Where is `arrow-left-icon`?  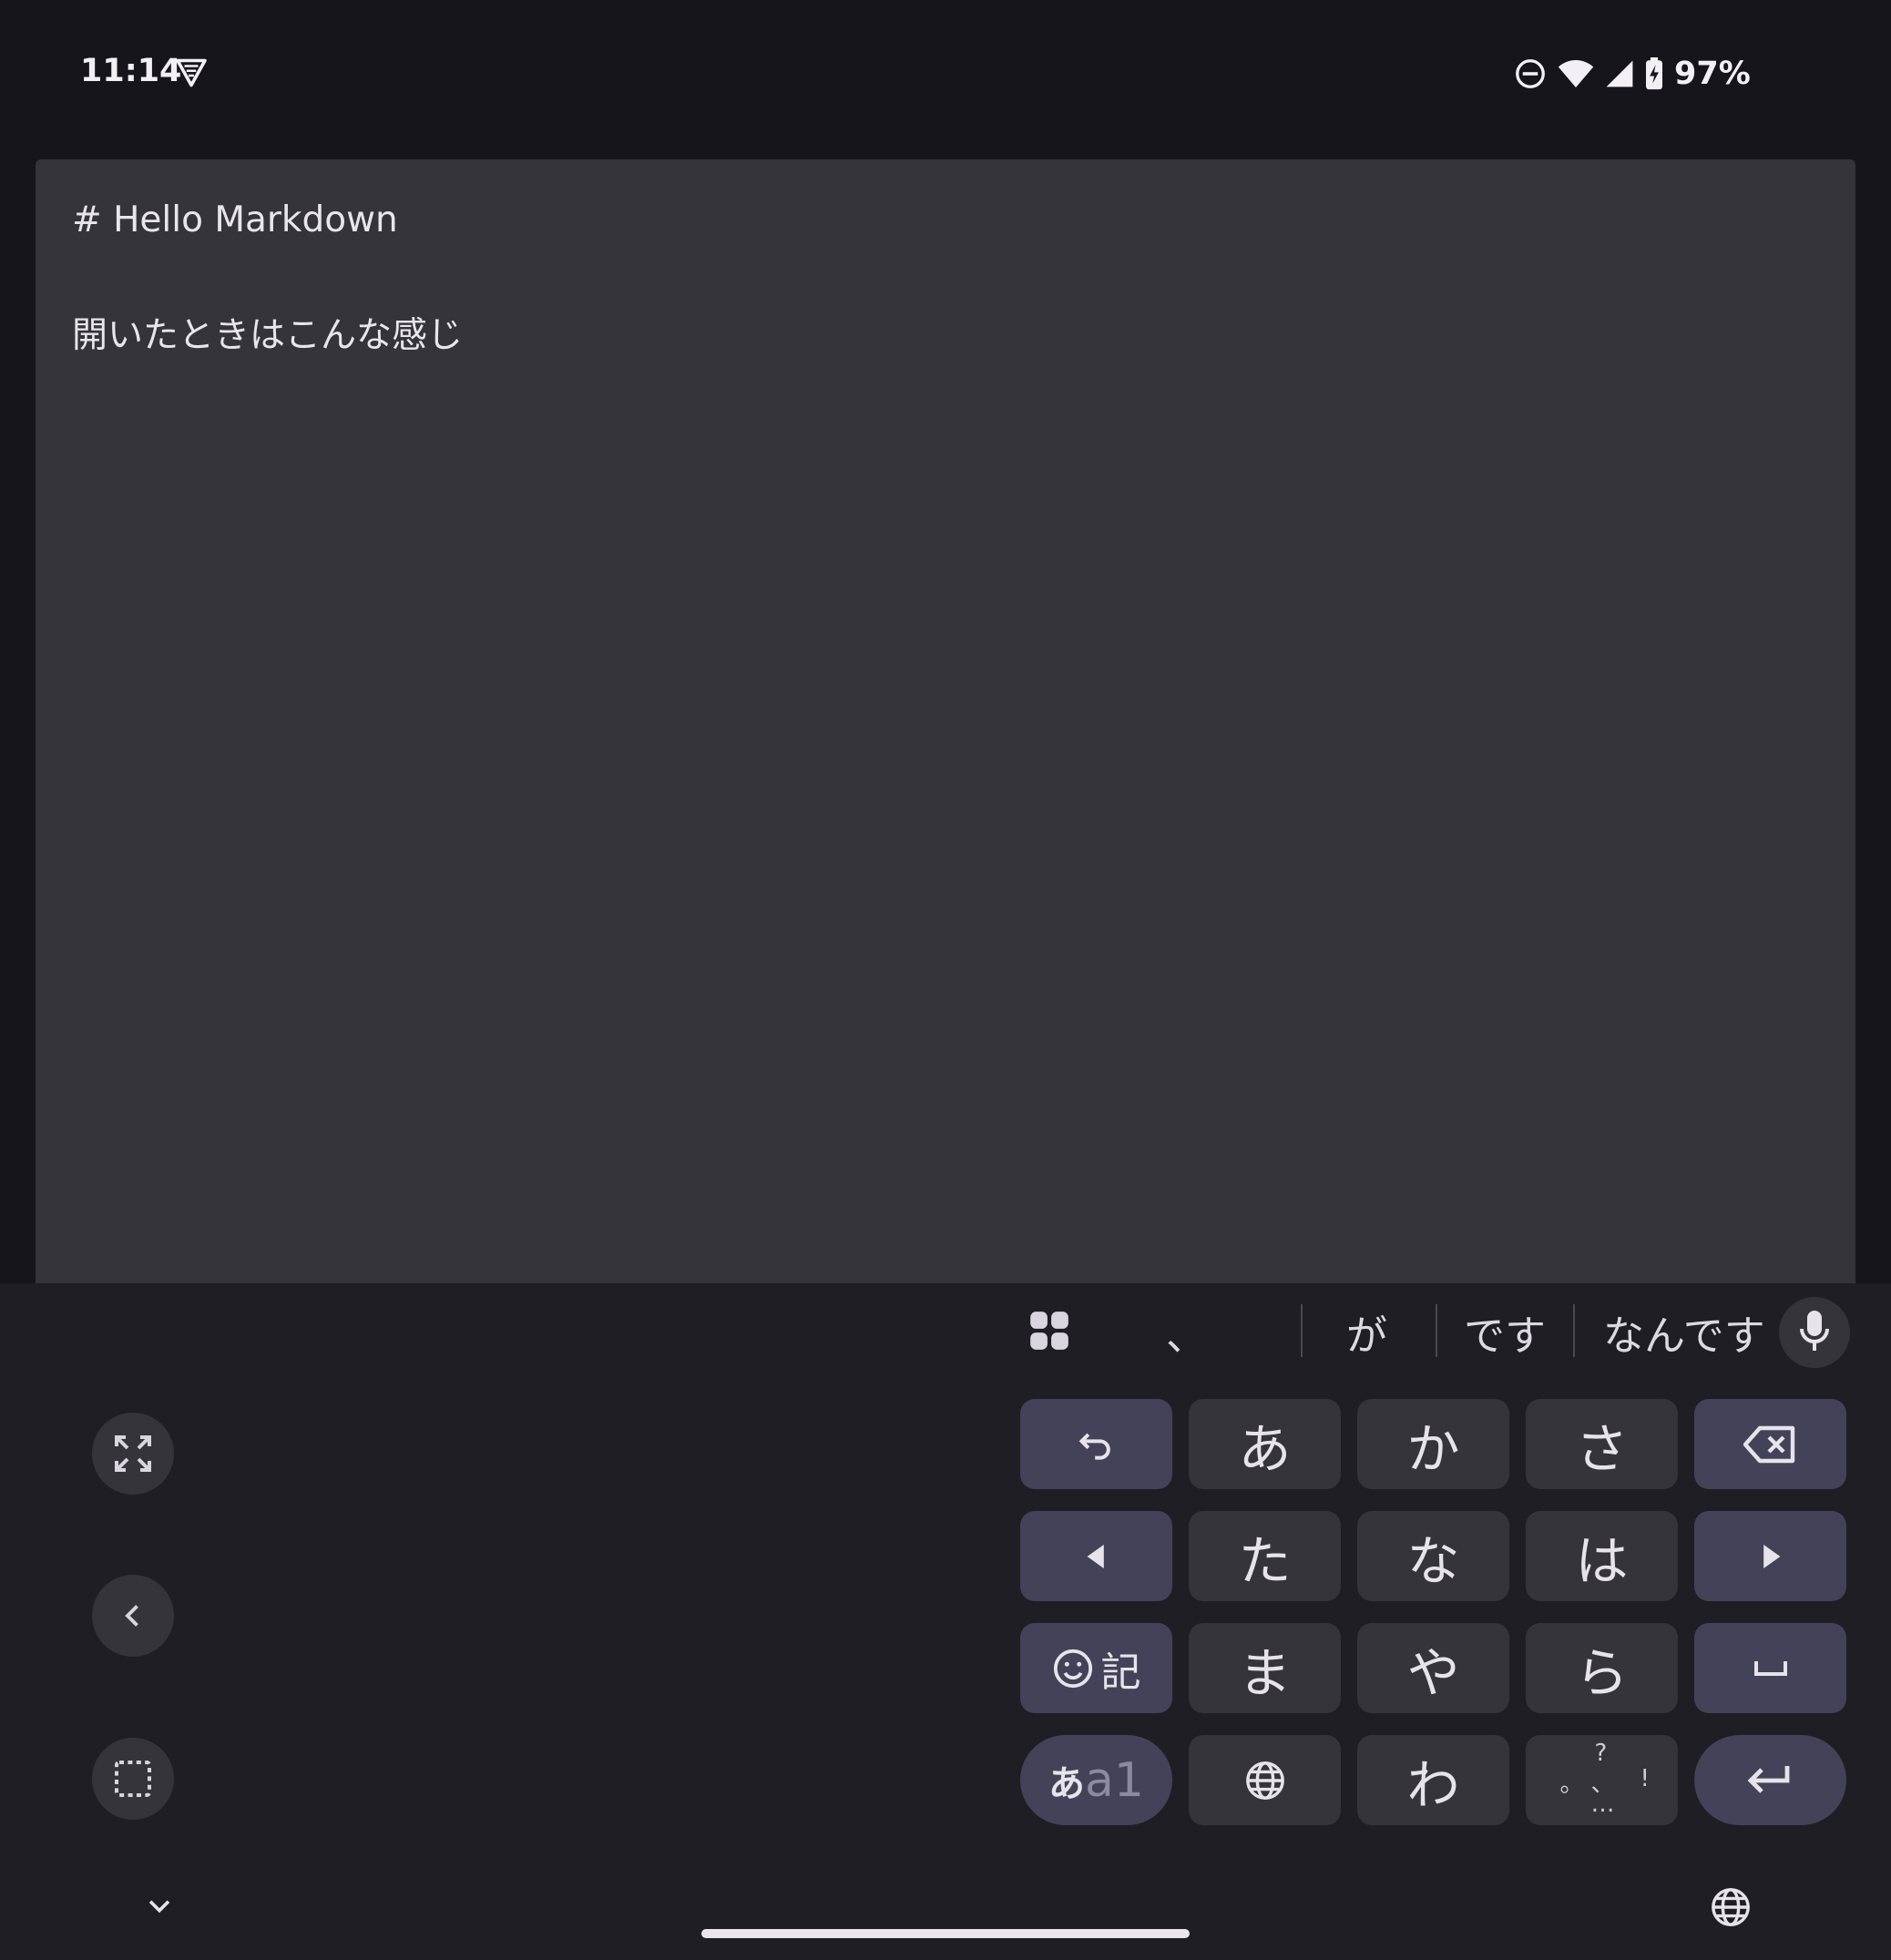
arrow-left-icon is located at coordinates (1097, 1556).